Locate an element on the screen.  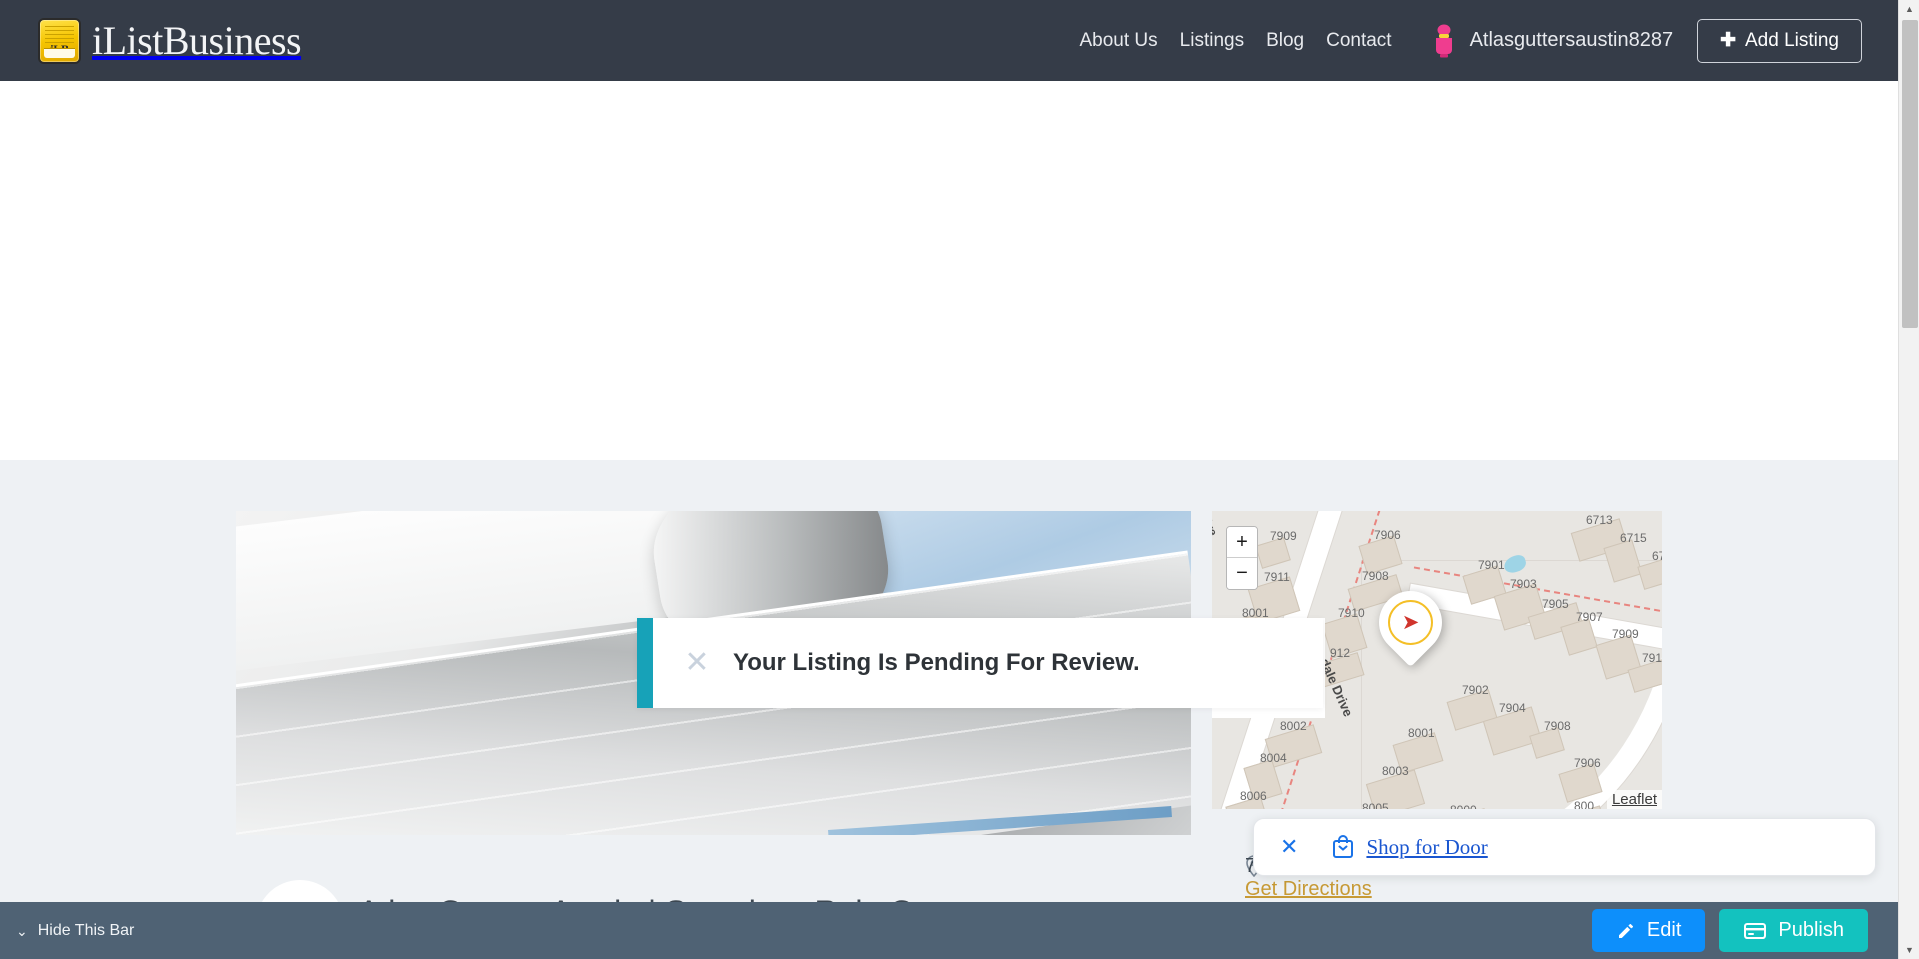
notice-message: Your Listing Is Pending For Review. is located at coordinates (936, 662).